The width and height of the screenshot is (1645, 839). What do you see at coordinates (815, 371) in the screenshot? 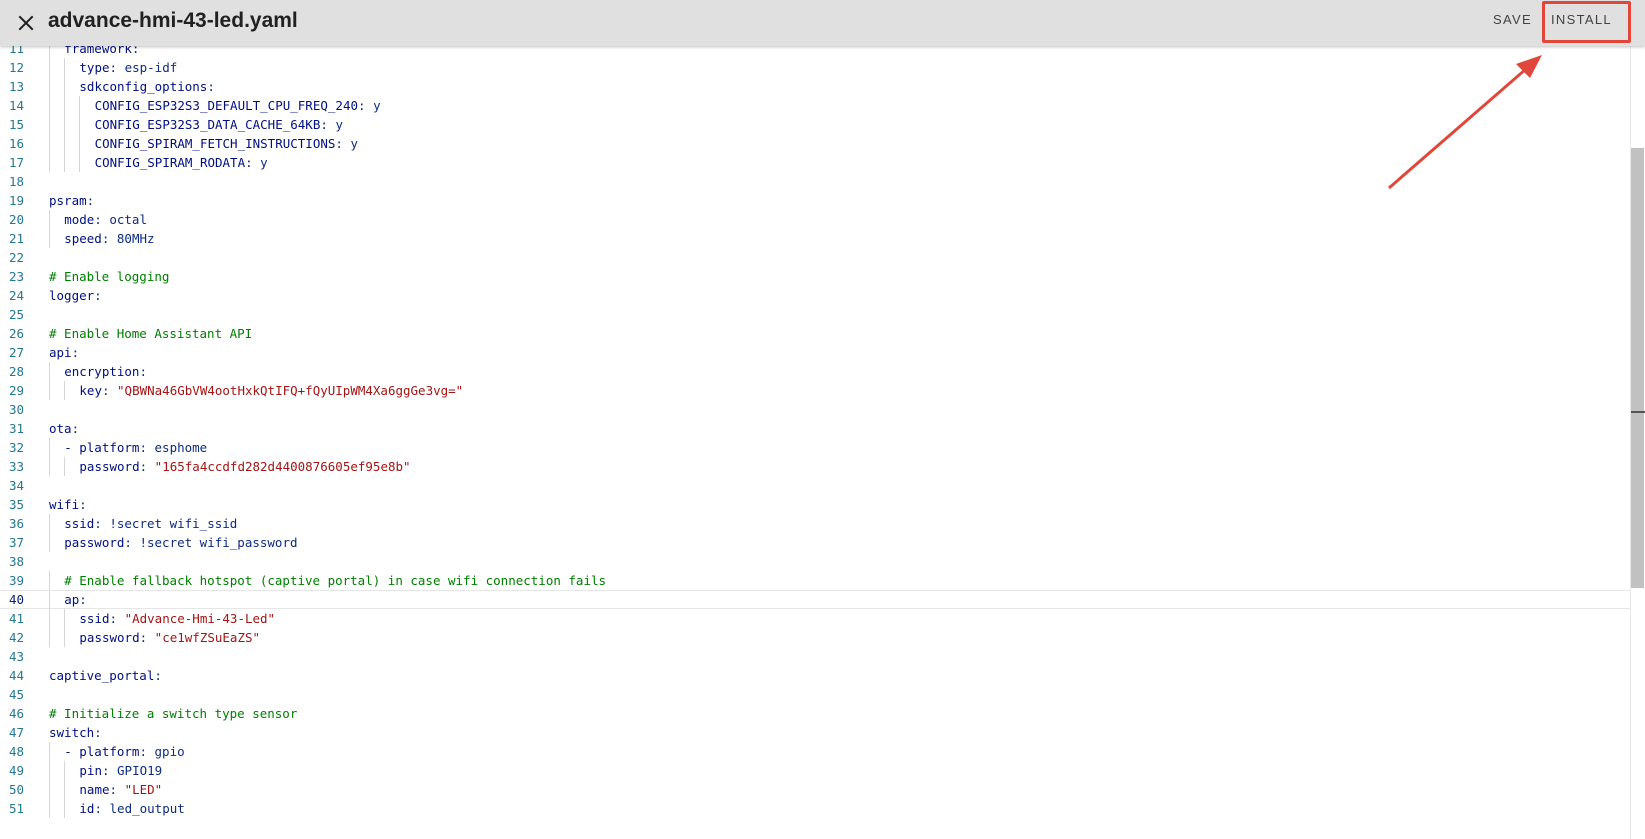
I see `code-line: 28 encryption:` at bounding box center [815, 371].